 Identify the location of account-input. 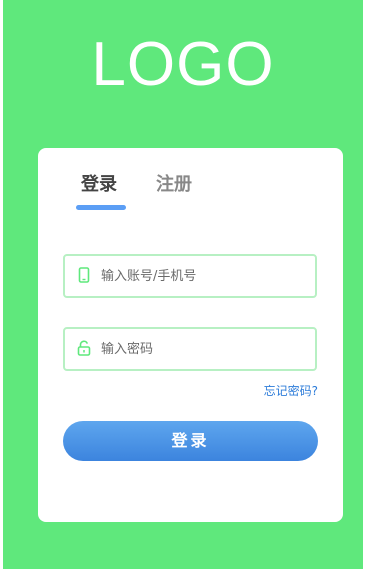
(201, 276).